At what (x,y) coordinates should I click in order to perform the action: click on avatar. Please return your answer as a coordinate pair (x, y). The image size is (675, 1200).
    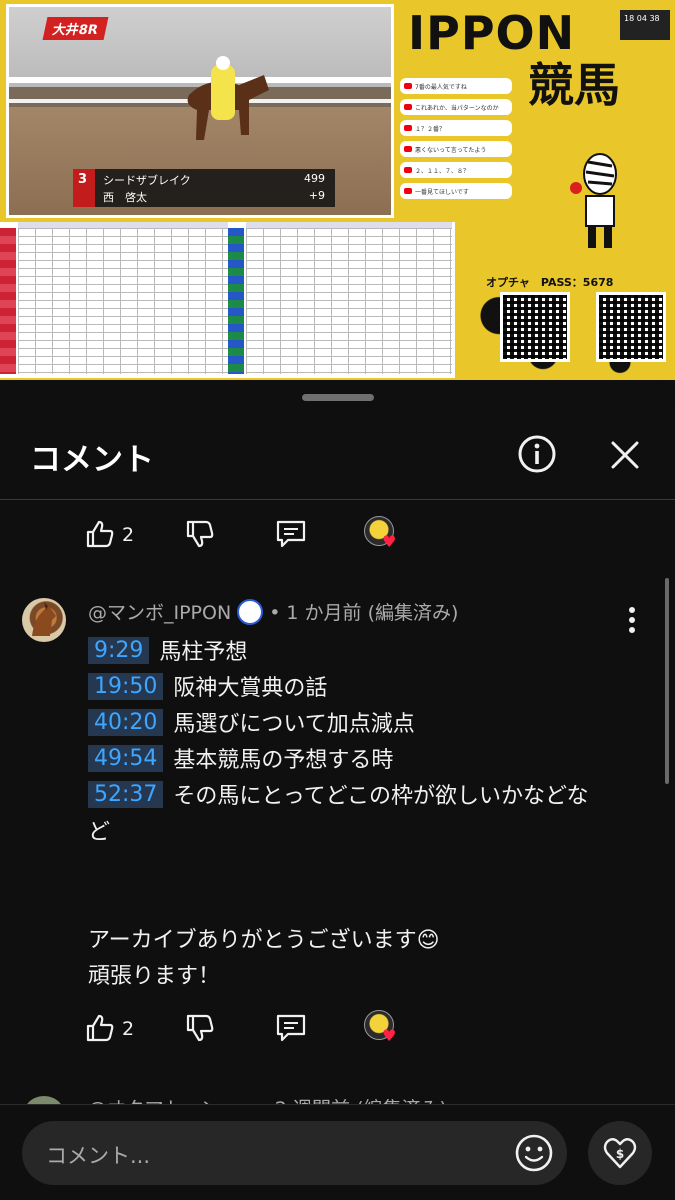
    Looking at the image, I should click on (44, 620).